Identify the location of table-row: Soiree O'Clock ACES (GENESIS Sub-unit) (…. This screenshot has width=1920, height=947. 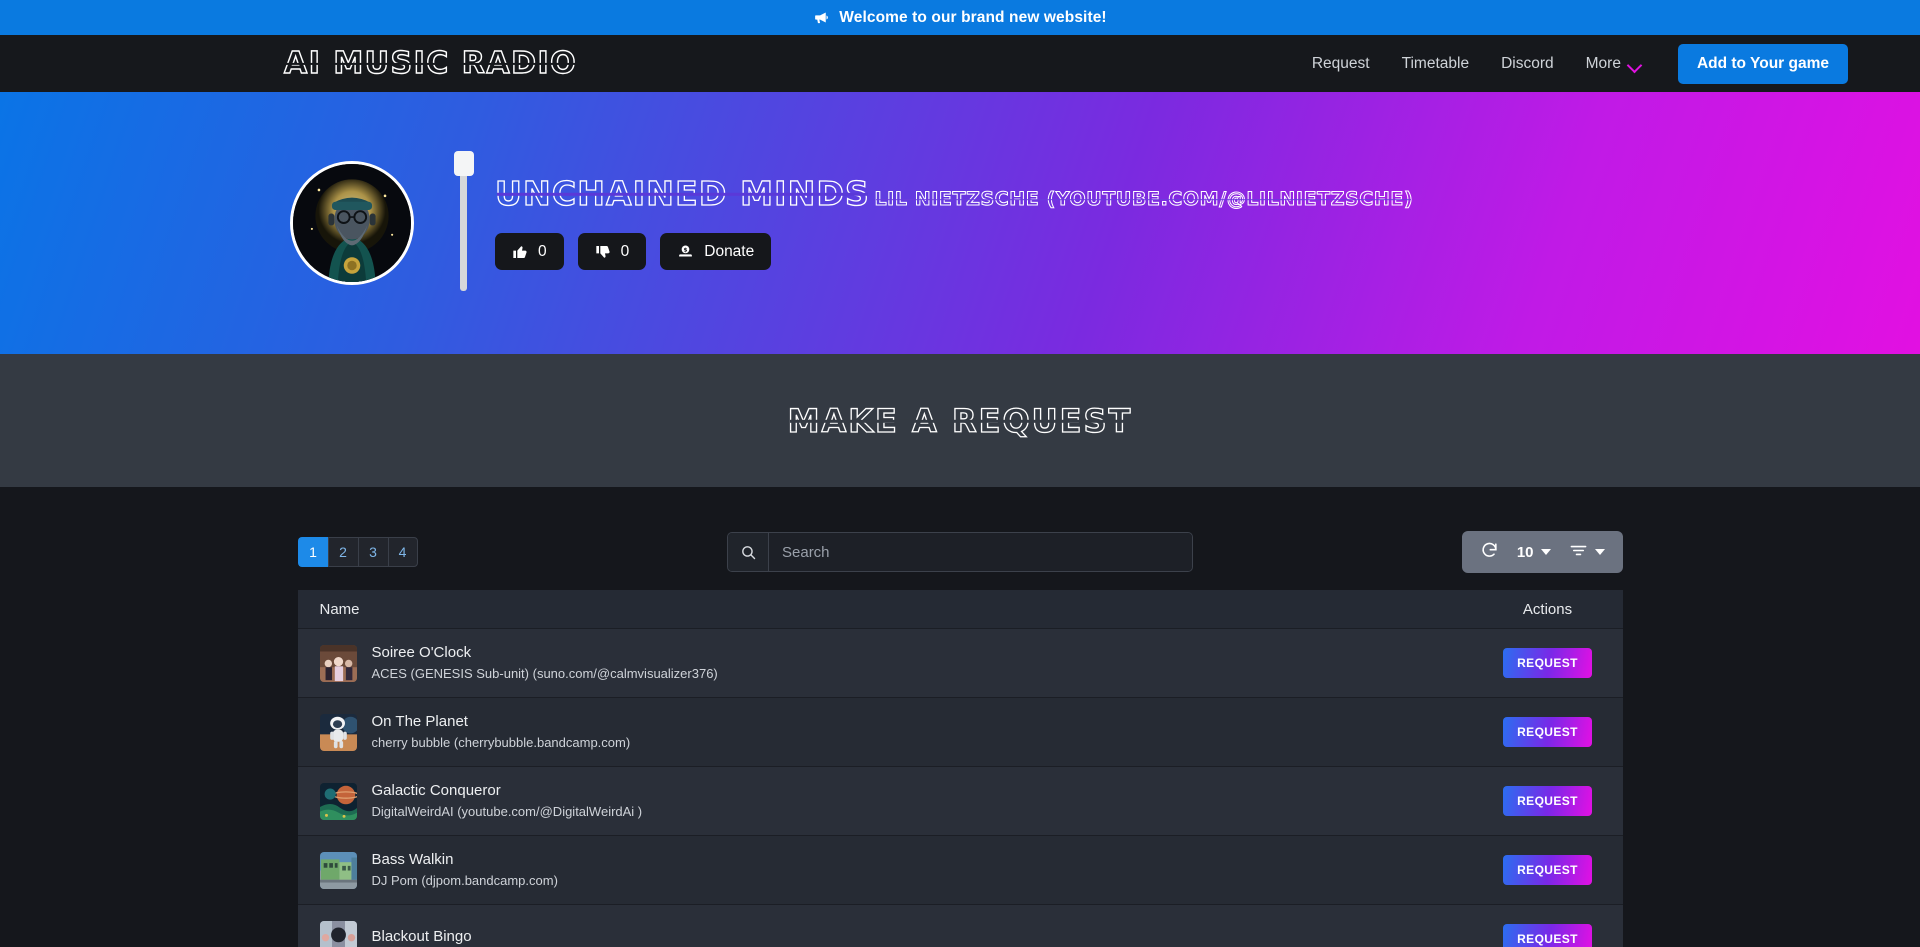
(960, 662).